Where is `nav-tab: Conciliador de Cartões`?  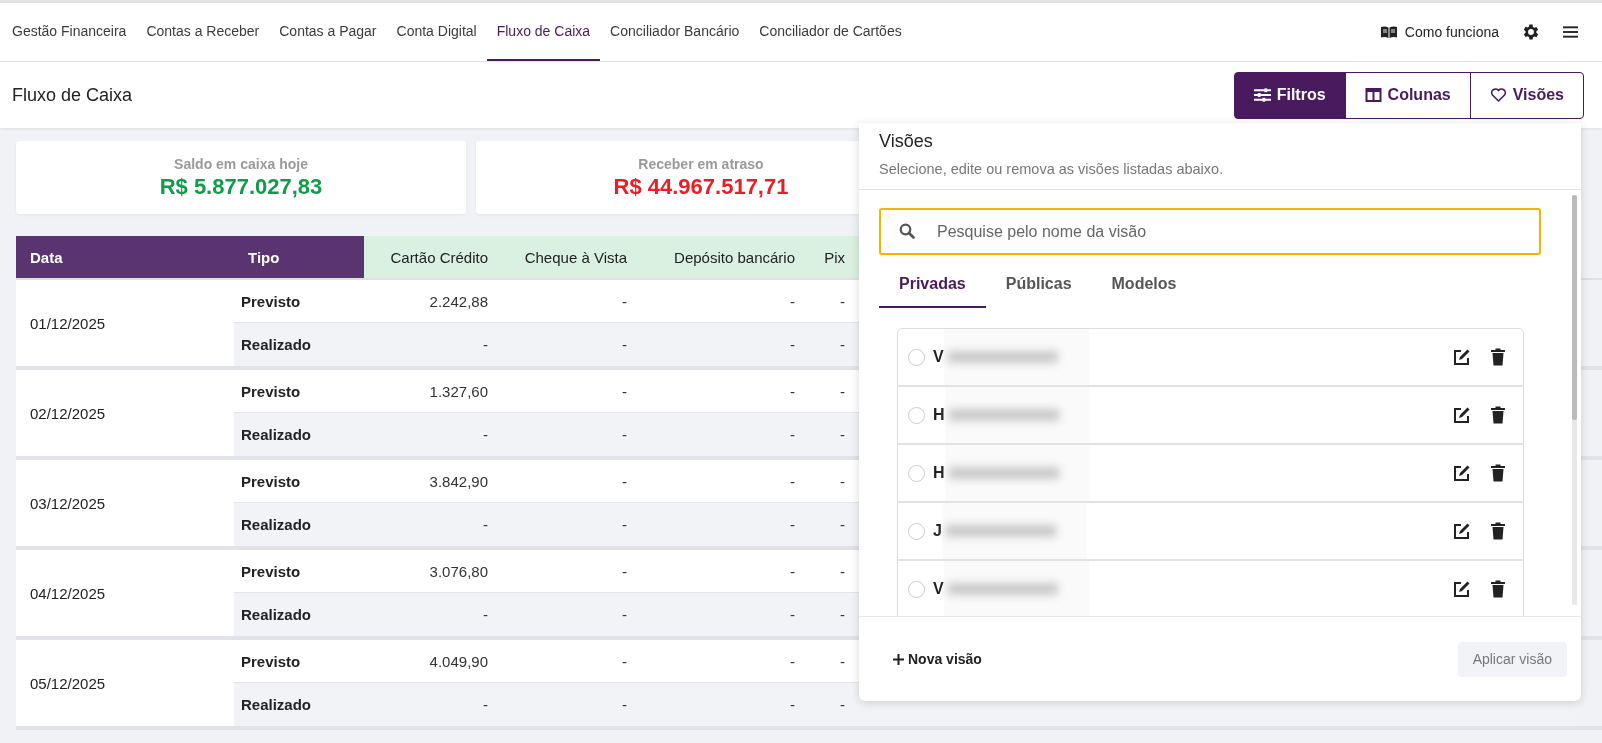 nav-tab: Conciliador de Cartões is located at coordinates (830, 32).